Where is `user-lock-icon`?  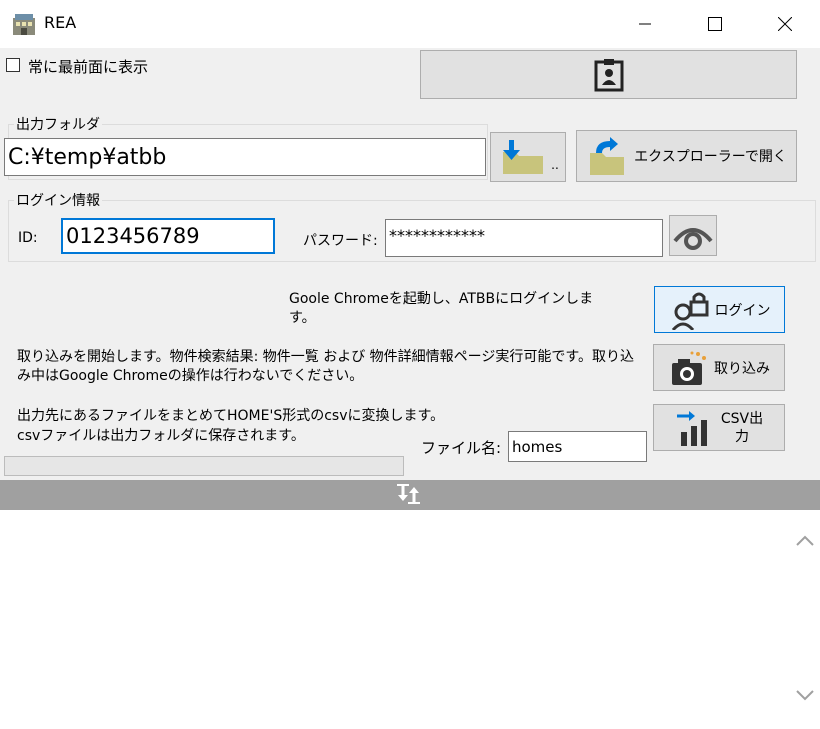
user-lock-icon is located at coordinates (689, 311).